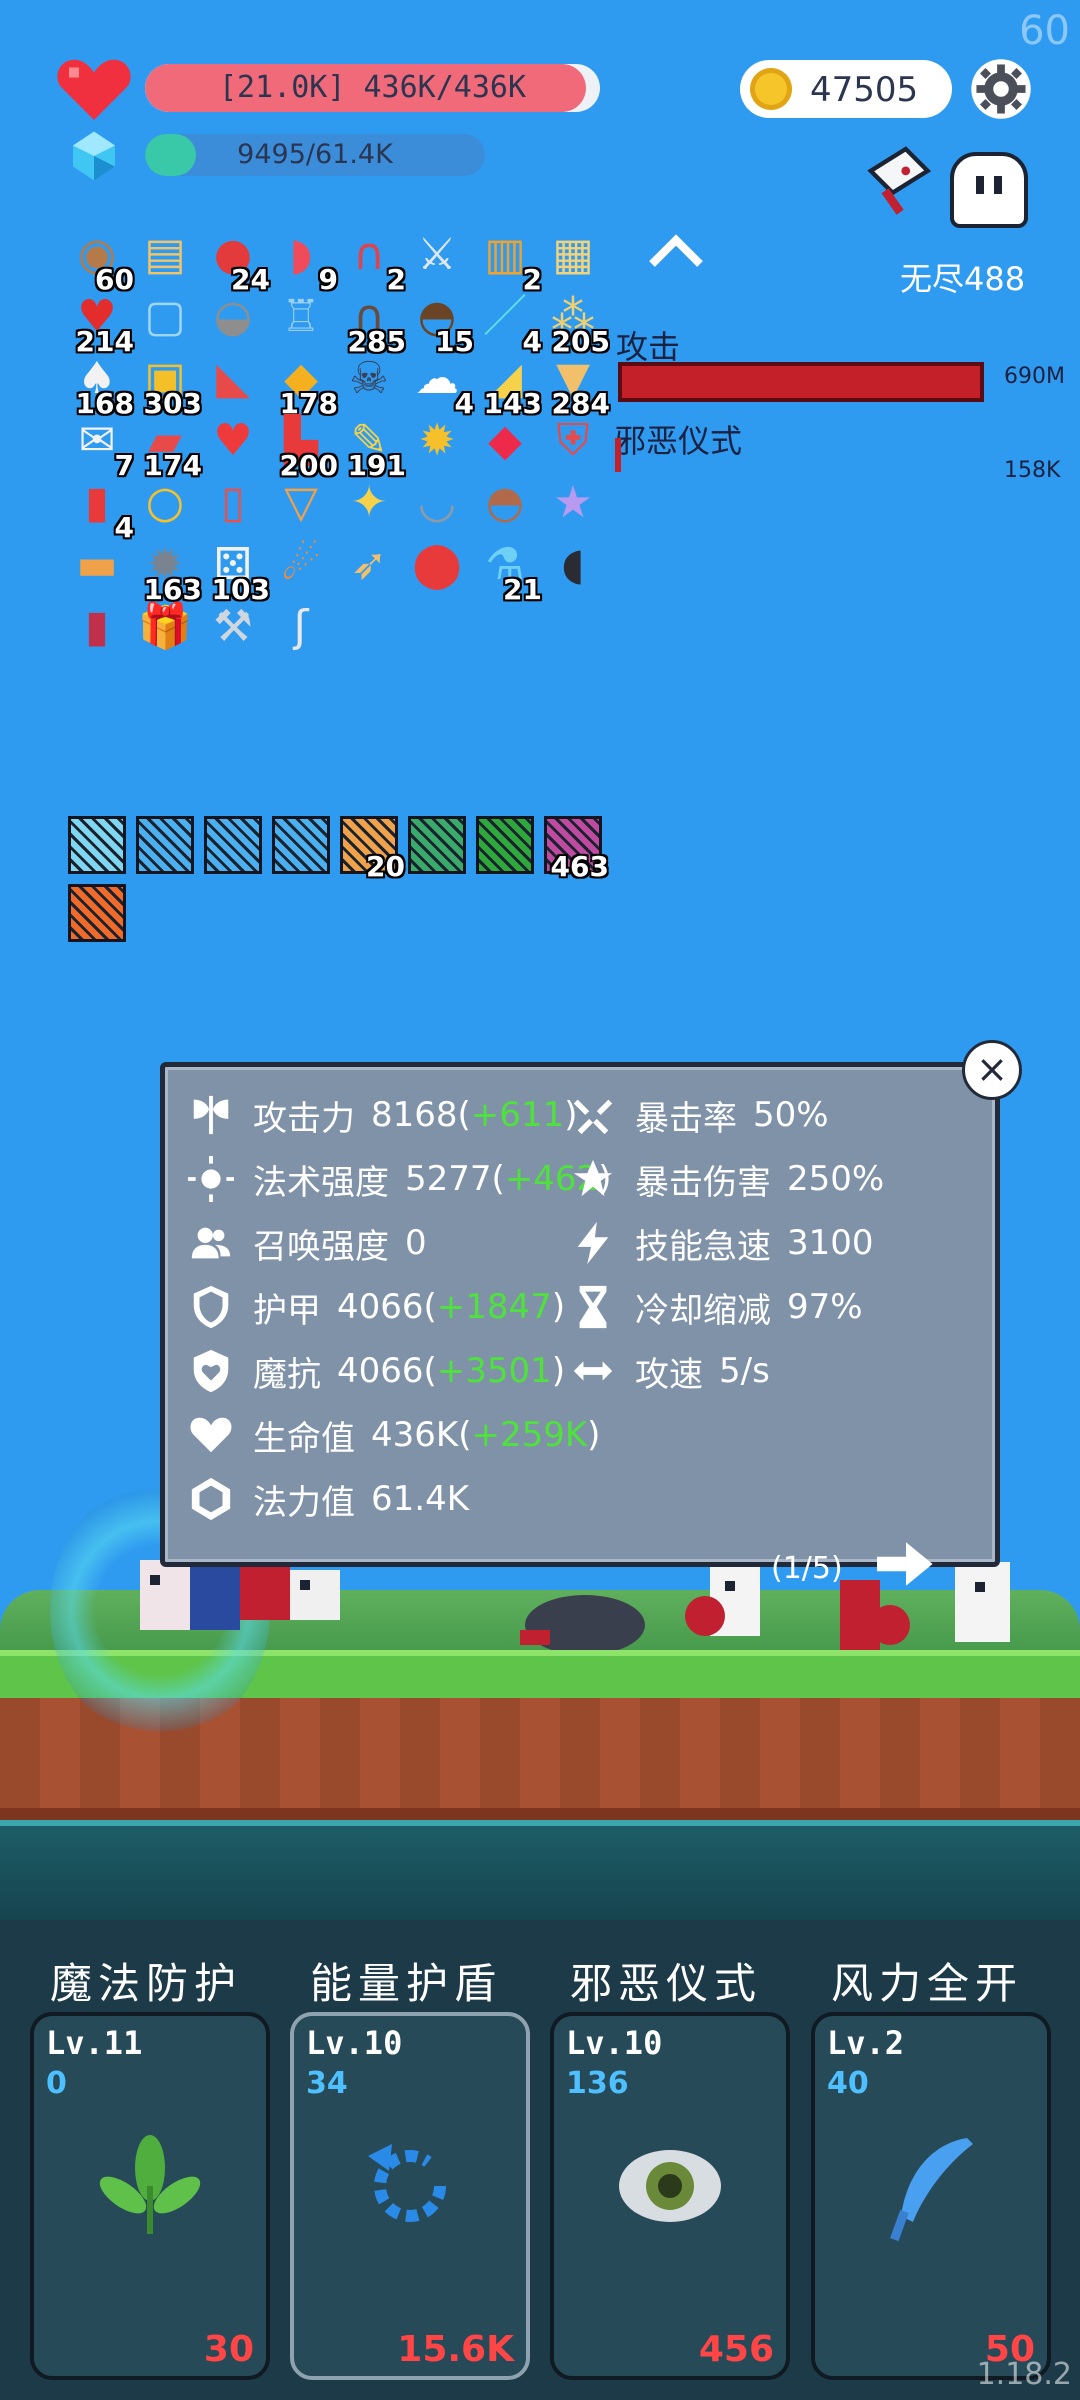 The height and width of the screenshot is (2400, 1080). I want to click on thermometer-item: ▯, so click(233, 503).